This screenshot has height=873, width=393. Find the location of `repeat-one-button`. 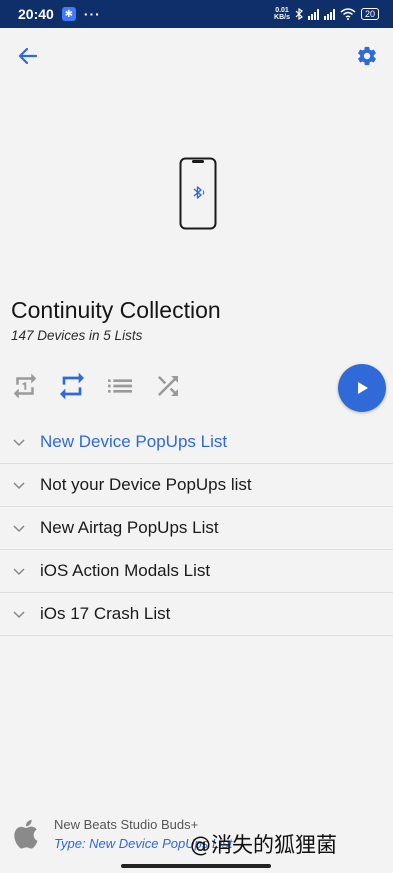

repeat-one-button is located at coordinates (25, 386).